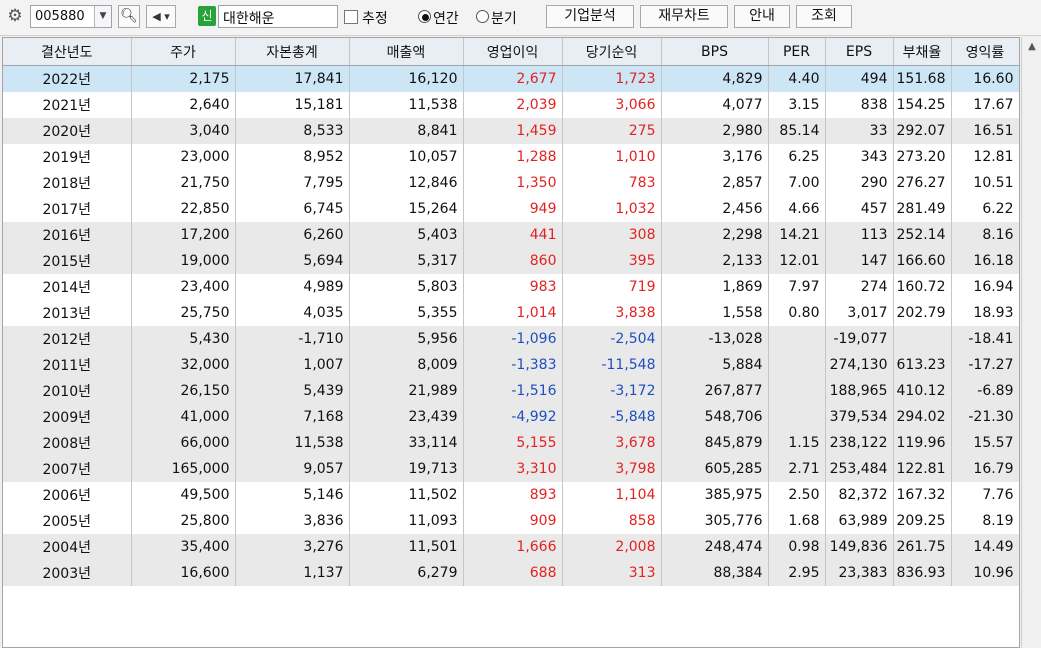  I want to click on stock-code-input: 005880 ▼, so click(71, 16).